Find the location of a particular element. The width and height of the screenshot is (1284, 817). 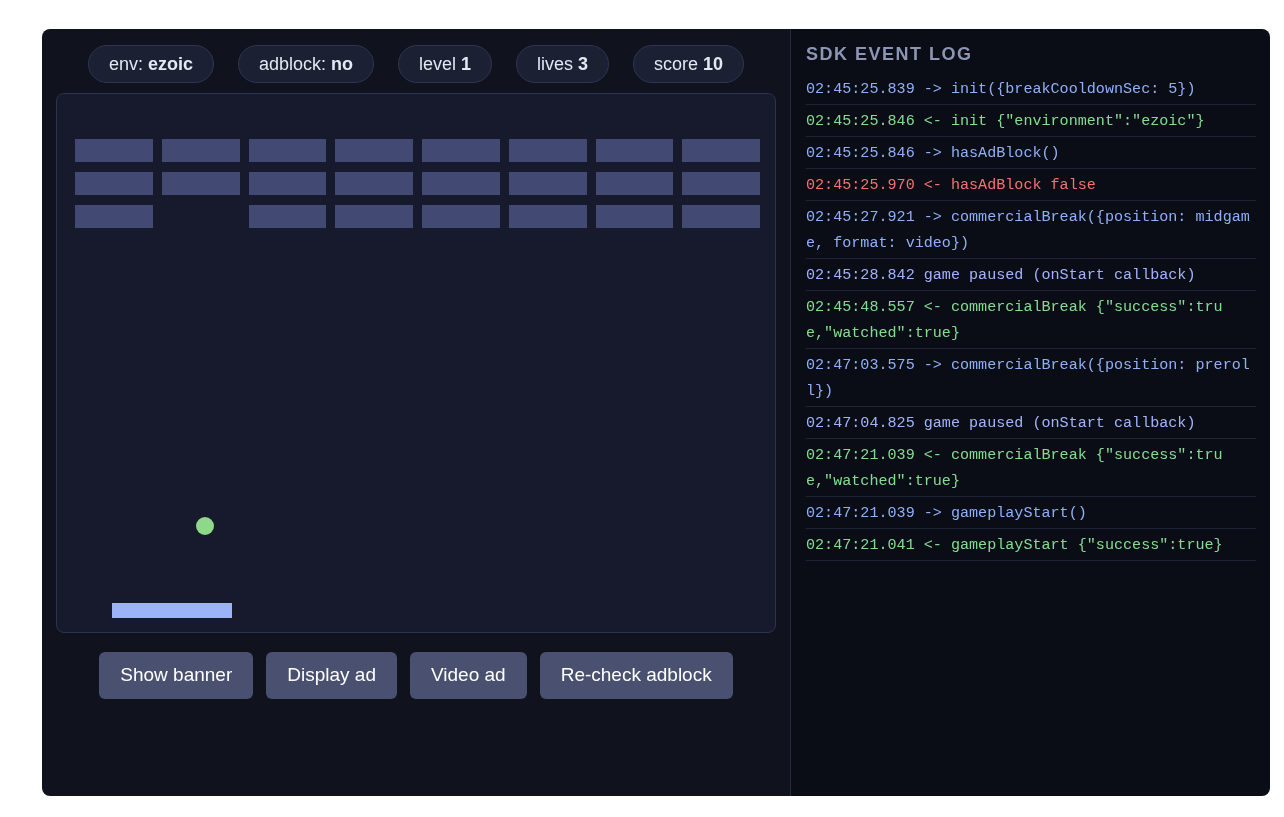

log-entry: 02:47:04.825 game paused (onStart callback) is located at coordinates (1031, 423).